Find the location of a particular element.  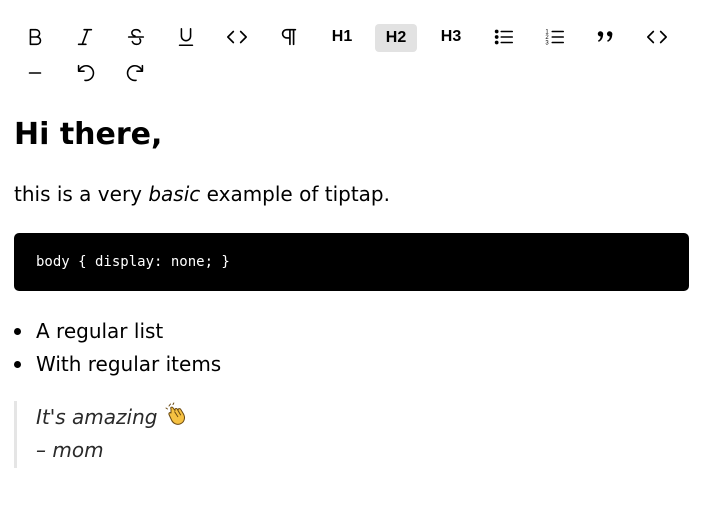

bullet-list-icon is located at coordinates (504, 37).